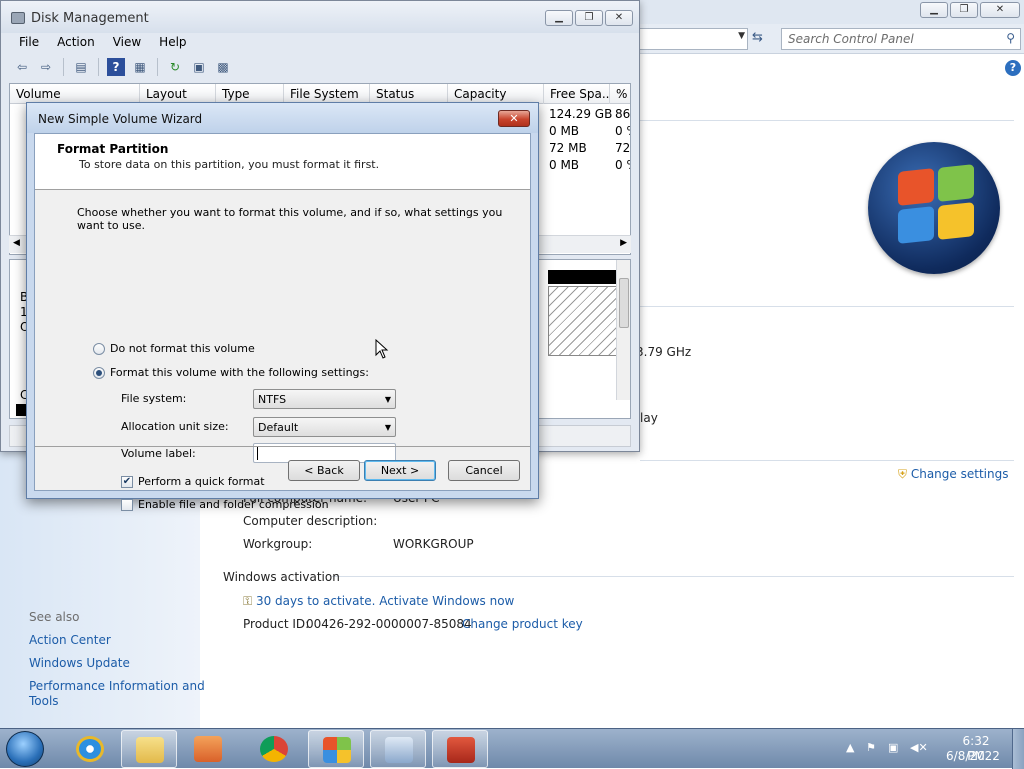  I want to click on search-input: Search Control Panel ⚲, so click(901, 39).